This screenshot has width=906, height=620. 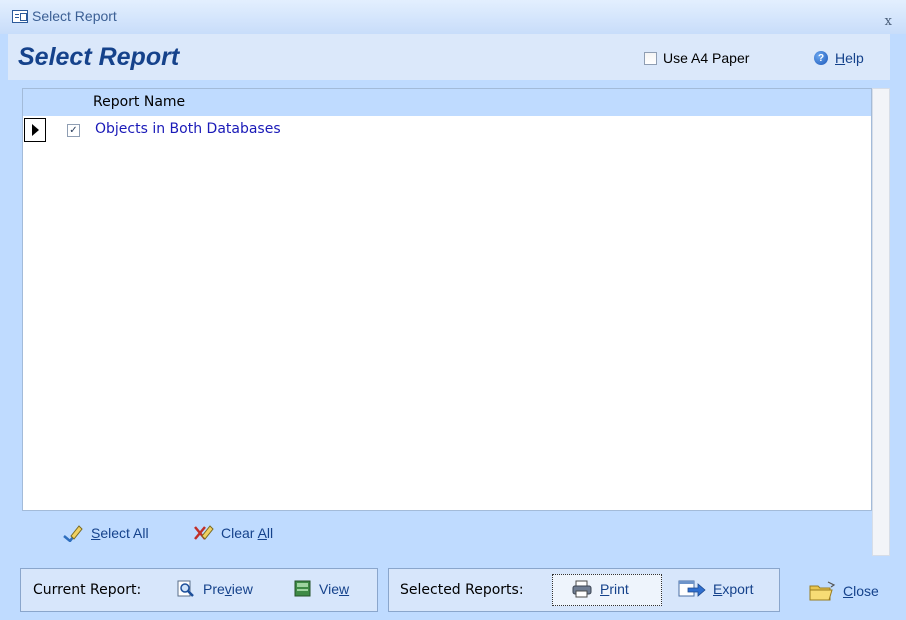 I want to click on window-titlebar: Select Report x, so click(x=453, y=17).